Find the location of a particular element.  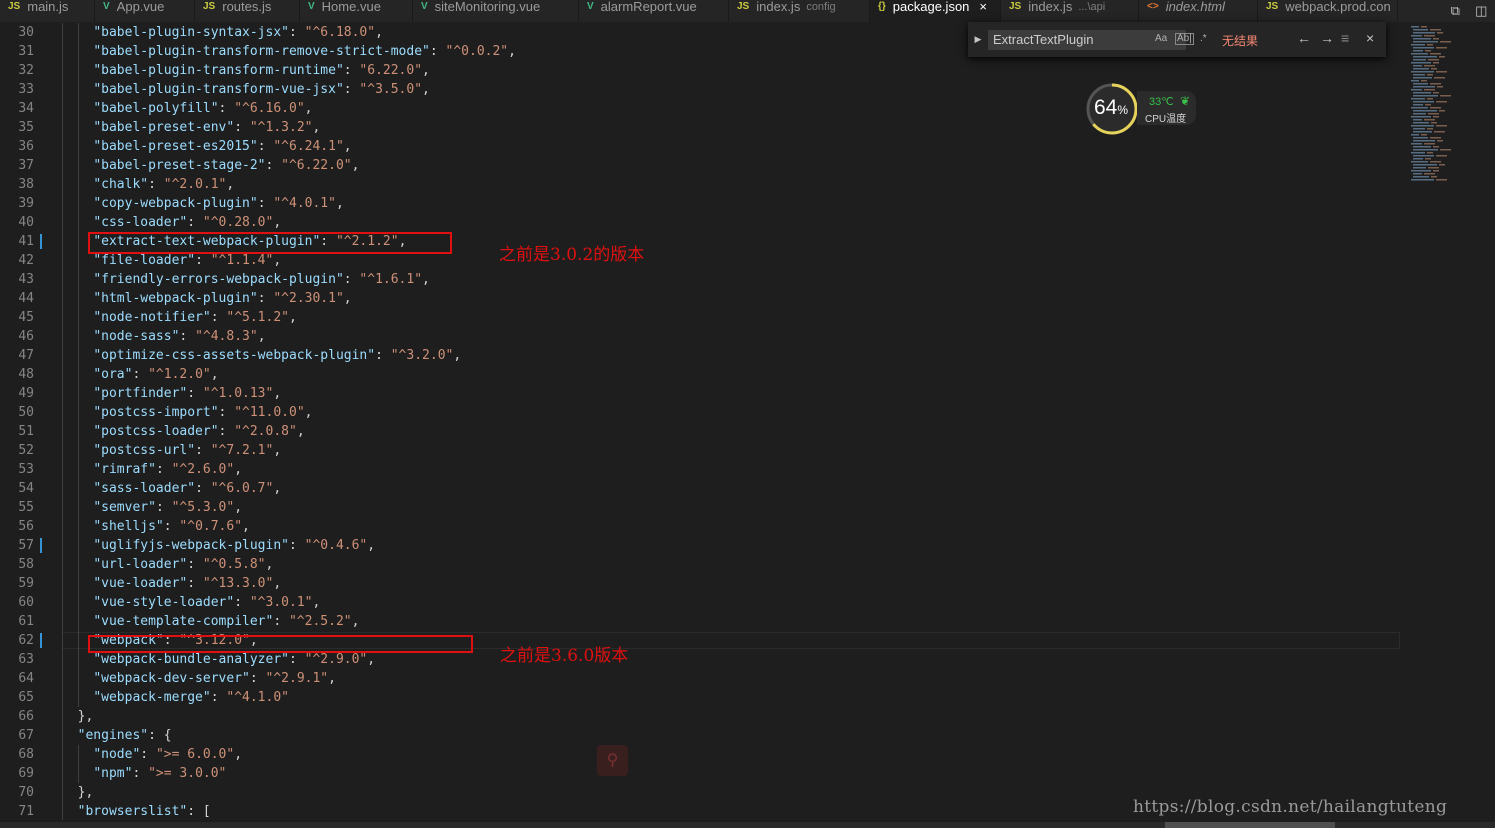

code-line: 51 "postcss-loader": "^2.0.8", is located at coordinates (700, 431).